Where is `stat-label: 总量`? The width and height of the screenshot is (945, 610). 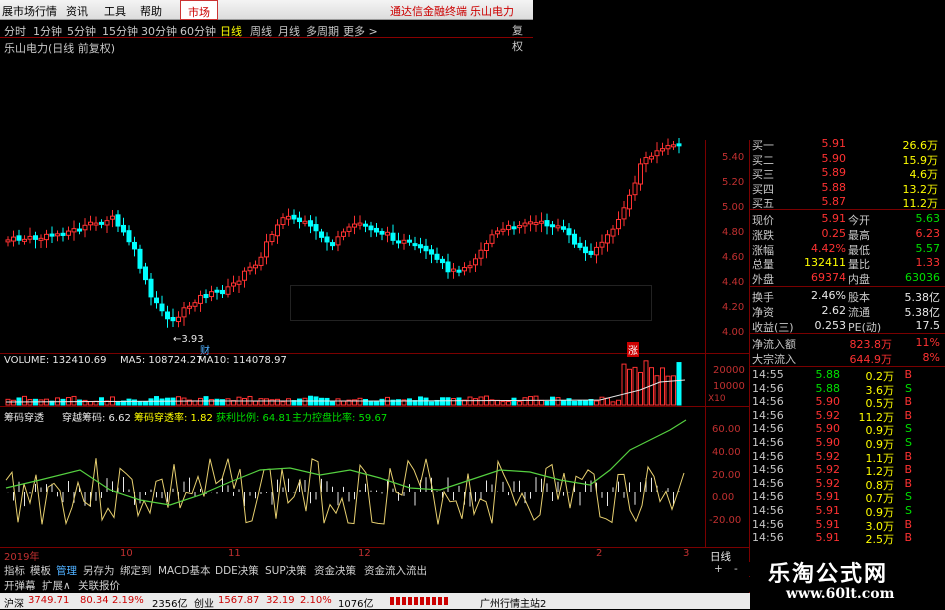 stat-label: 总量 is located at coordinates (763, 265).